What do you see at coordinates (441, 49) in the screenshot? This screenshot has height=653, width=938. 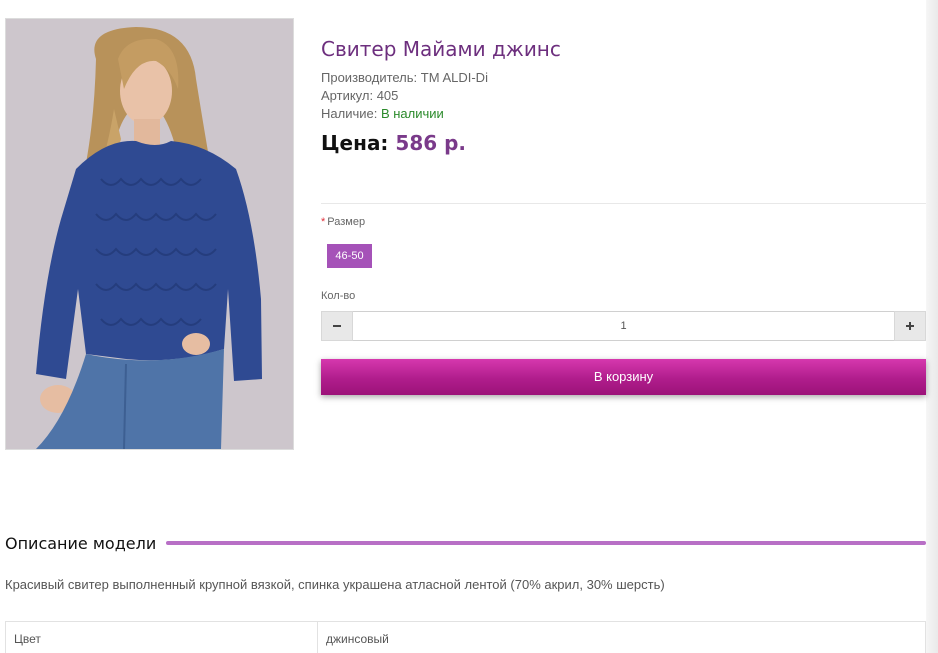 I see `product-title: Свитер Майами джинс` at bounding box center [441, 49].